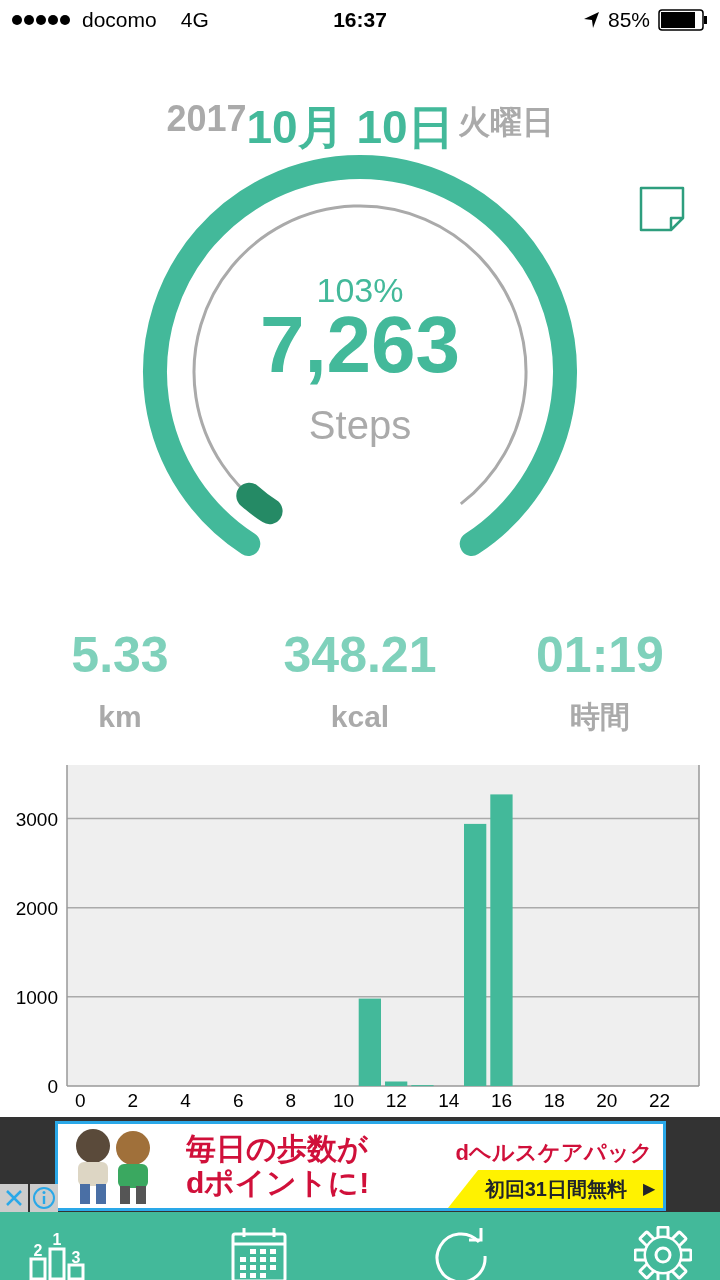 The width and height of the screenshot is (720, 1280). Describe the element at coordinates (591, 20) in the screenshot. I see `location-icon` at that location.